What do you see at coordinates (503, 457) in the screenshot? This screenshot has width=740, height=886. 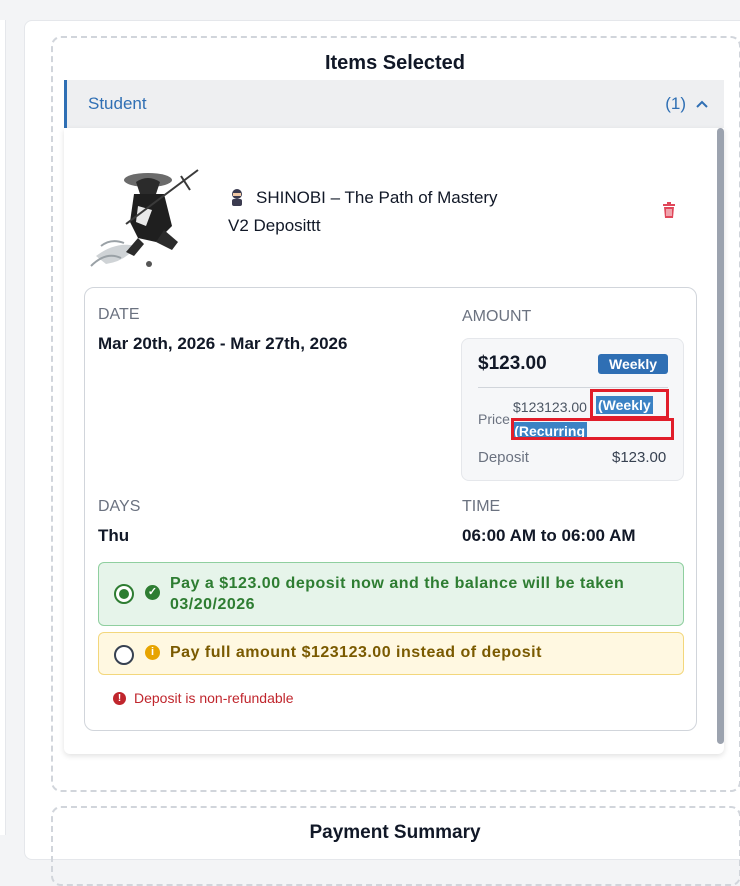 I see `deposit-label: Deposit` at bounding box center [503, 457].